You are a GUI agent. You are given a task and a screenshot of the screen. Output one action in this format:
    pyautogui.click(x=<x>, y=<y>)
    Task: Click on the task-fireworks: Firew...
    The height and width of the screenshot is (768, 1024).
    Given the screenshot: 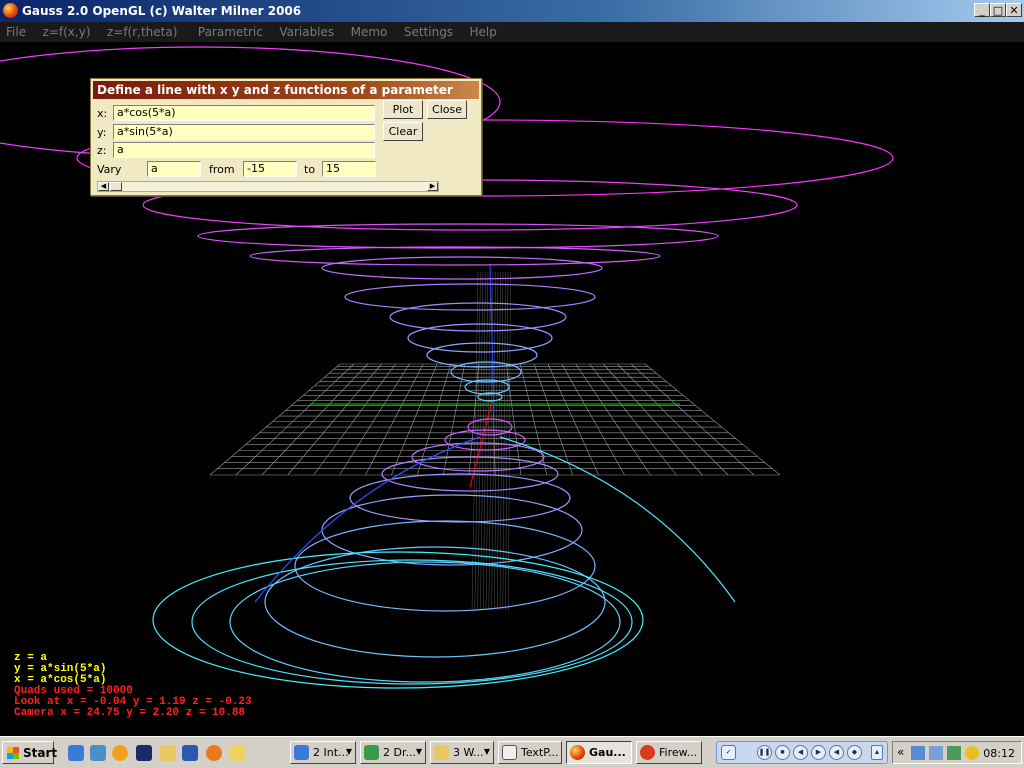 What is the action you would take?
    pyautogui.click(x=669, y=752)
    